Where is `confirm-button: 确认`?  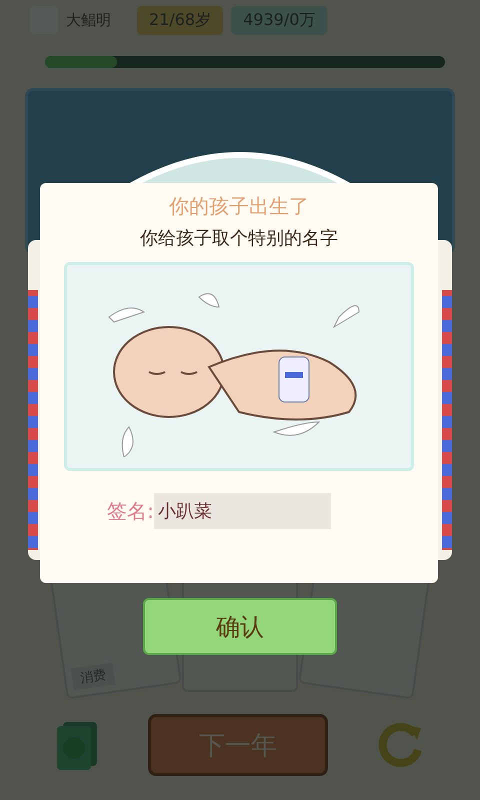
confirm-button: 确认 is located at coordinates (240, 626).